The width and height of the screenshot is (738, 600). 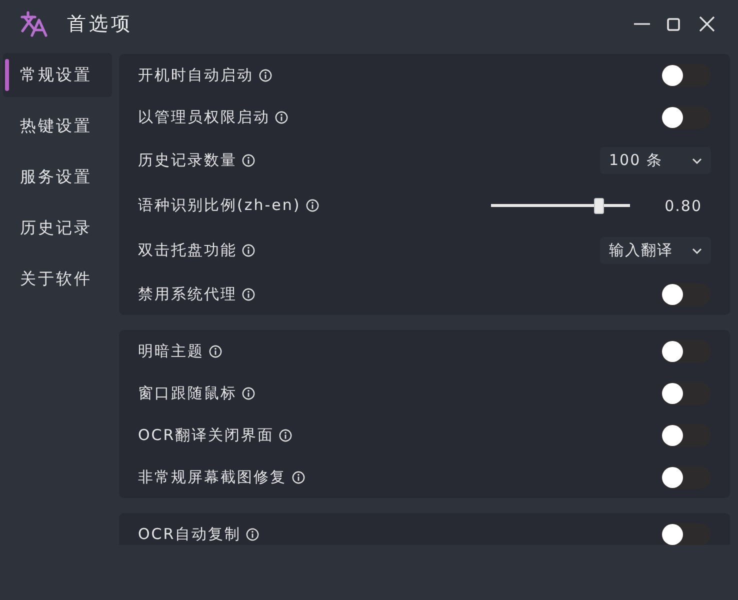 What do you see at coordinates (187, 160) in the screenshot?
I see `setting-label: 历史记录数量` at bounding box center [187, 160].